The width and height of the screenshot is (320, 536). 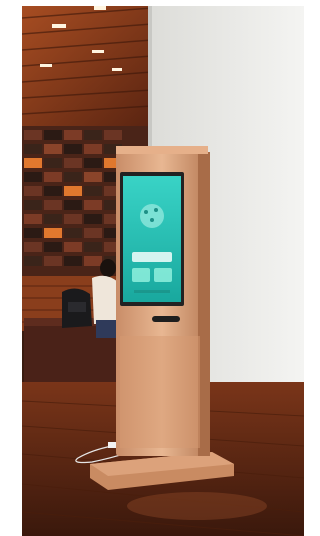 What do you see at coordinates (152, 257) in the screenshot?
I see `screen-main-button` at bounding box center [152, 257].